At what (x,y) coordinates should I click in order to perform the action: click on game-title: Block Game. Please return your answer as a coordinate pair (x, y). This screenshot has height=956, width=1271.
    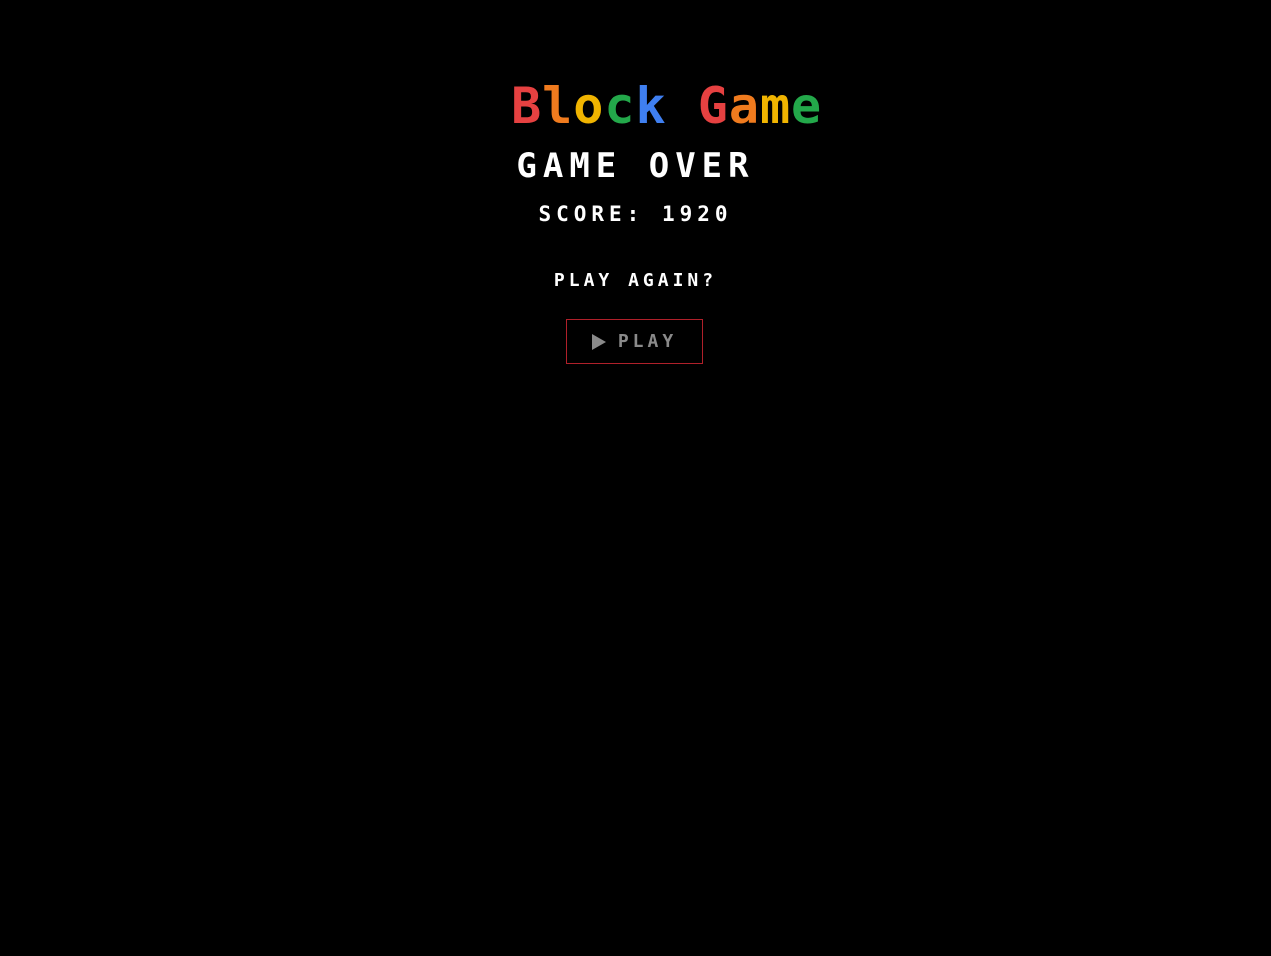
    Looking at the image, I should click on (635, 78).